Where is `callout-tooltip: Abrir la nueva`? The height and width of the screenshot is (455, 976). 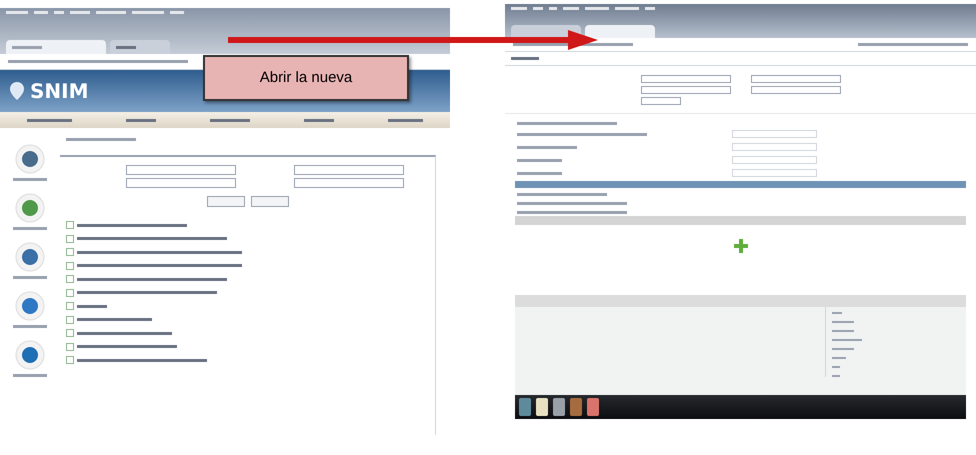
callout-tooltip: Abrir la nueva is located at coordinates (306, 78).